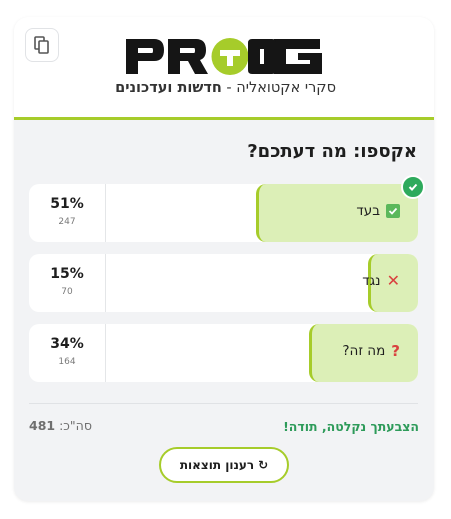 This screenshot has height=519, width=451. Describe the element at coordinates (67, 292) in the screenshot. I see `vote-count: 70` at that location.